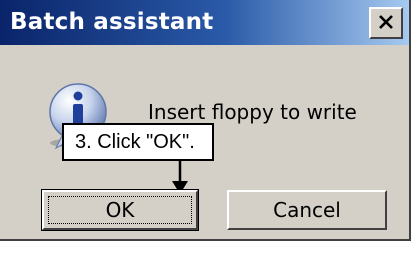 Image resolution: width=417 pixels, height=273 pixels. Describe the element at coordinates (138, 142) in the screenshot. I see `instruction-callout: 3. Click "OK".` at that location.